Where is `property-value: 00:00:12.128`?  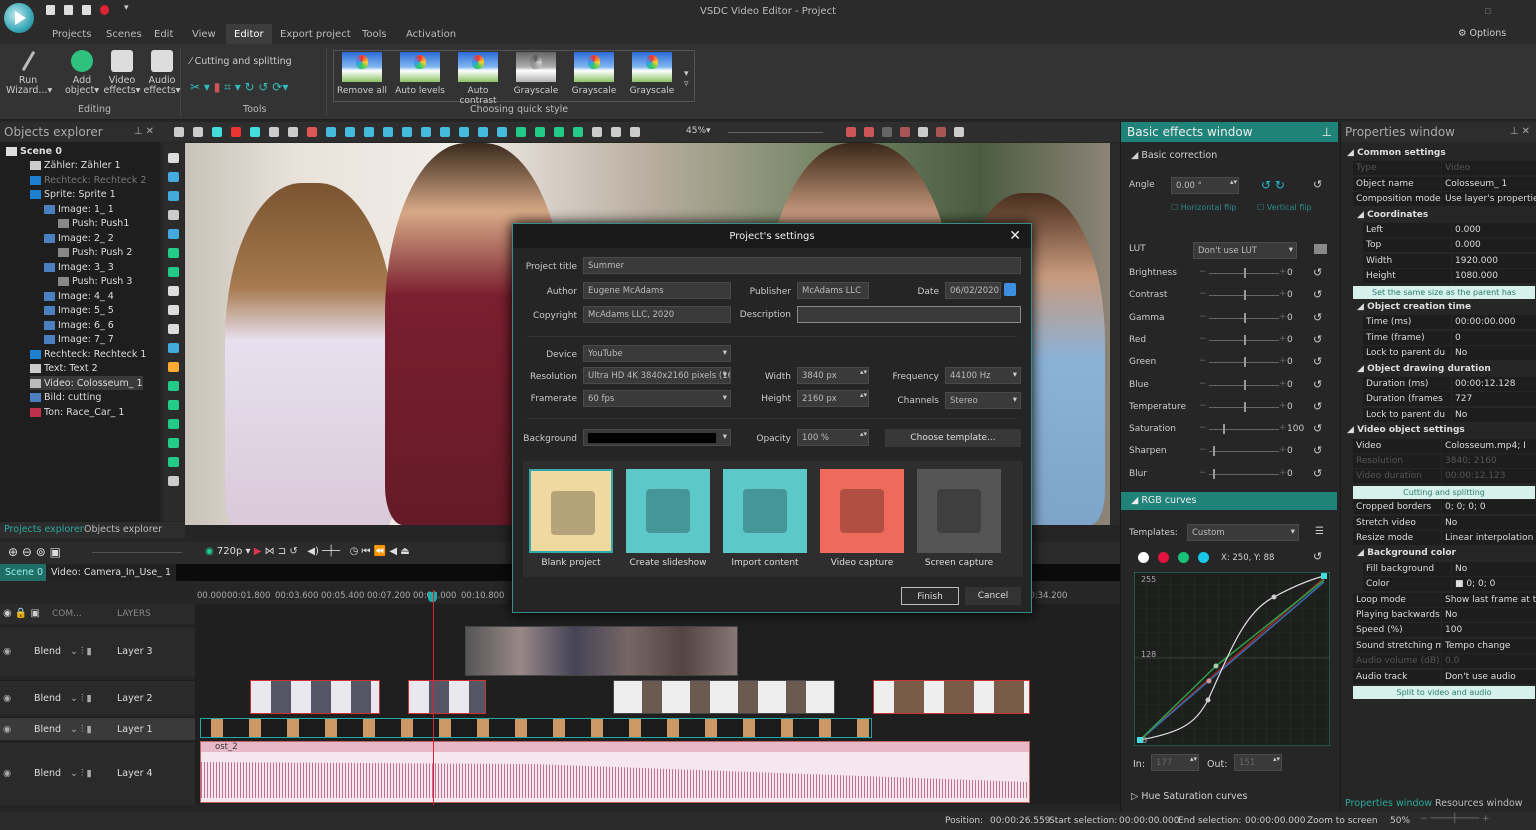
property-value: 00:00:12.128 is located at coordinates (1494, 384).